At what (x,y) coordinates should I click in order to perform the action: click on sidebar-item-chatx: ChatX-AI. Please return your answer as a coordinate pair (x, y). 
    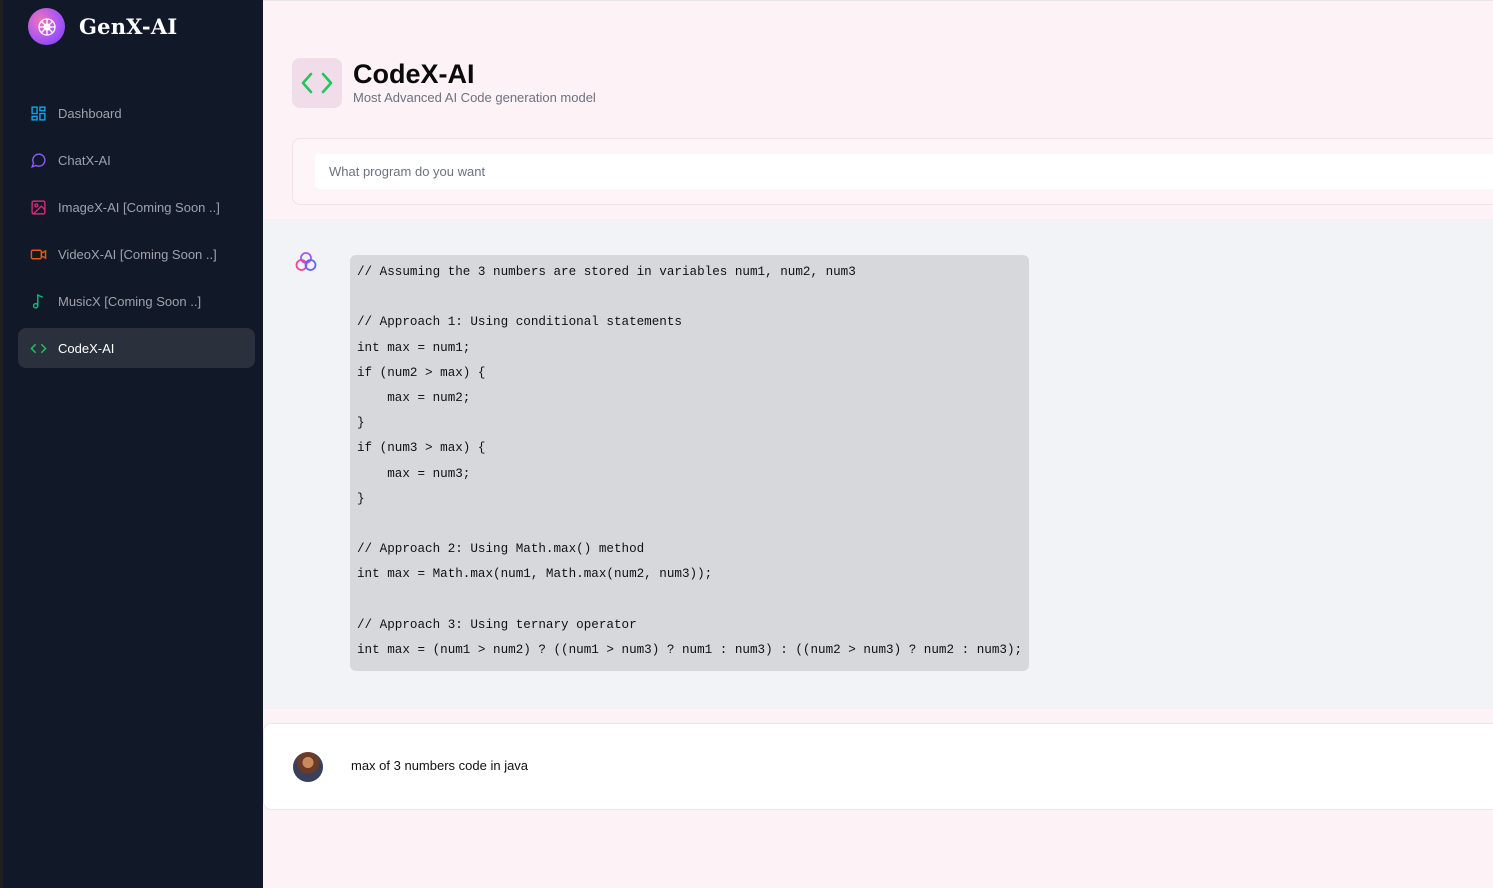
    Looking at the image, I should click on (136, 160).